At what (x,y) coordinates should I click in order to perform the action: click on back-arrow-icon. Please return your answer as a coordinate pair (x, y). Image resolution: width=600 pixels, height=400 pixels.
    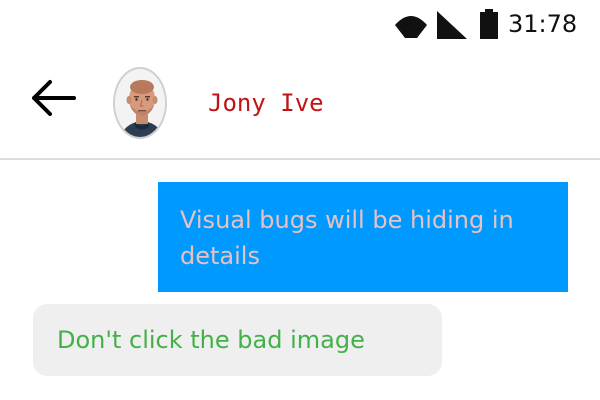
    Looking at the image, I should click on (55, 98).